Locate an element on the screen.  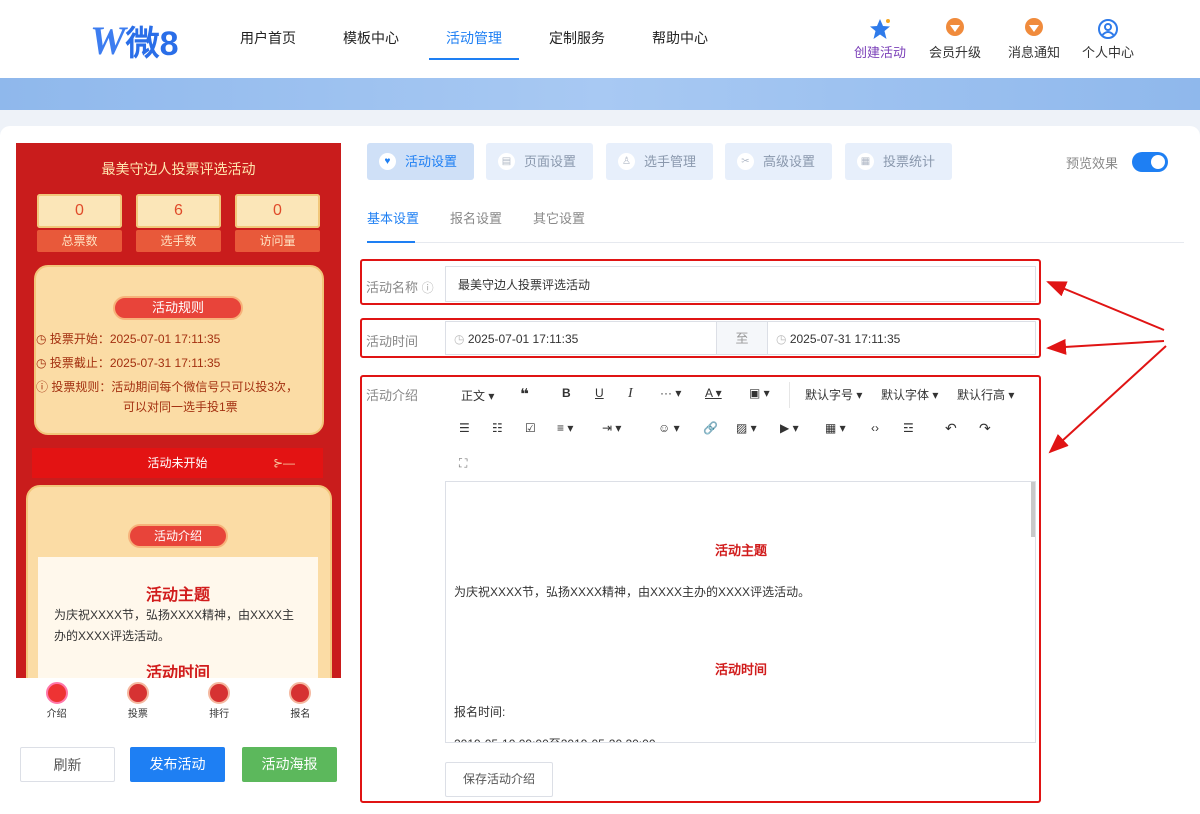
start-time-input: ◷ 2025-07-01 17:11:35 is located at coordinates (581, 338).